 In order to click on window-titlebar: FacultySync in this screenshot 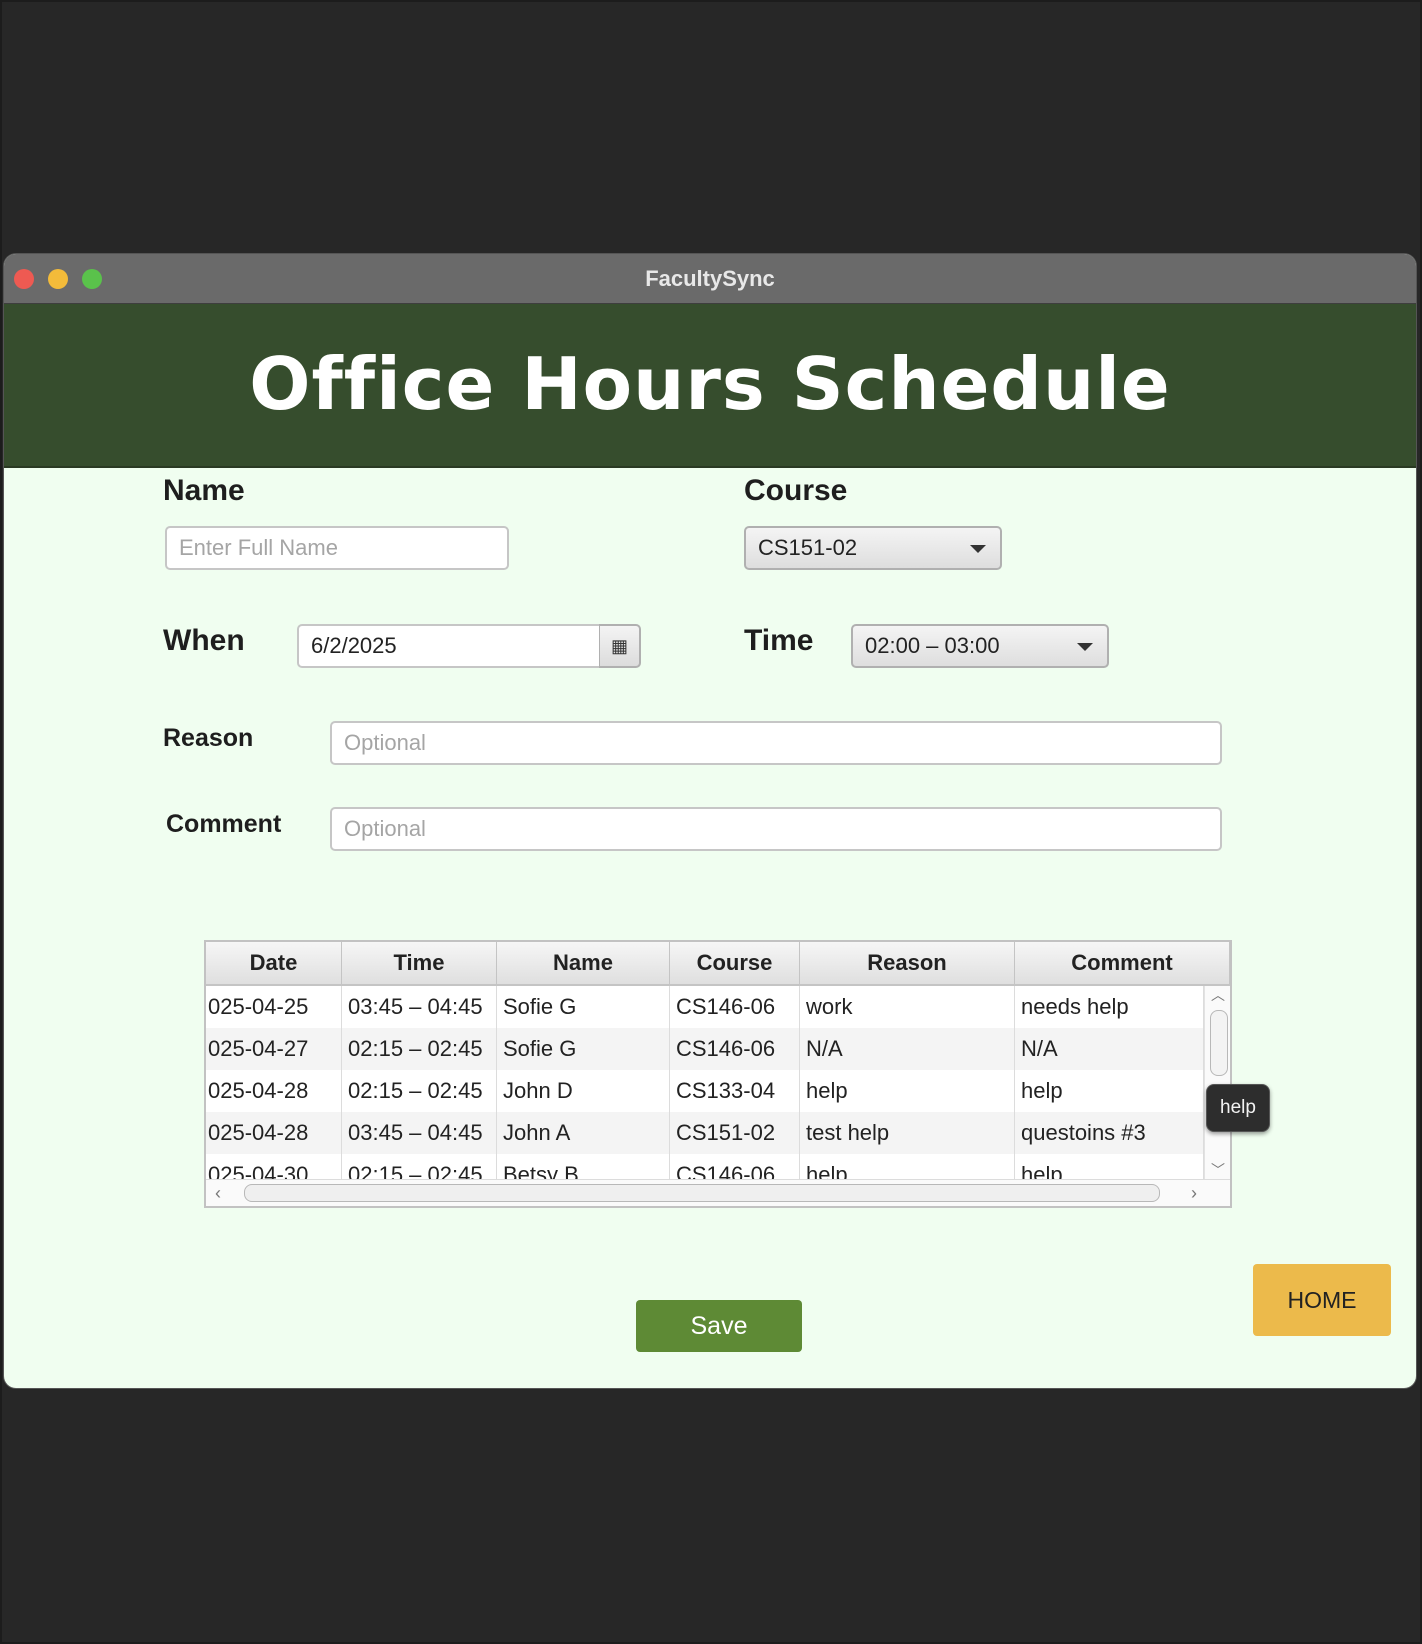, I will do `click(710, 279)`.